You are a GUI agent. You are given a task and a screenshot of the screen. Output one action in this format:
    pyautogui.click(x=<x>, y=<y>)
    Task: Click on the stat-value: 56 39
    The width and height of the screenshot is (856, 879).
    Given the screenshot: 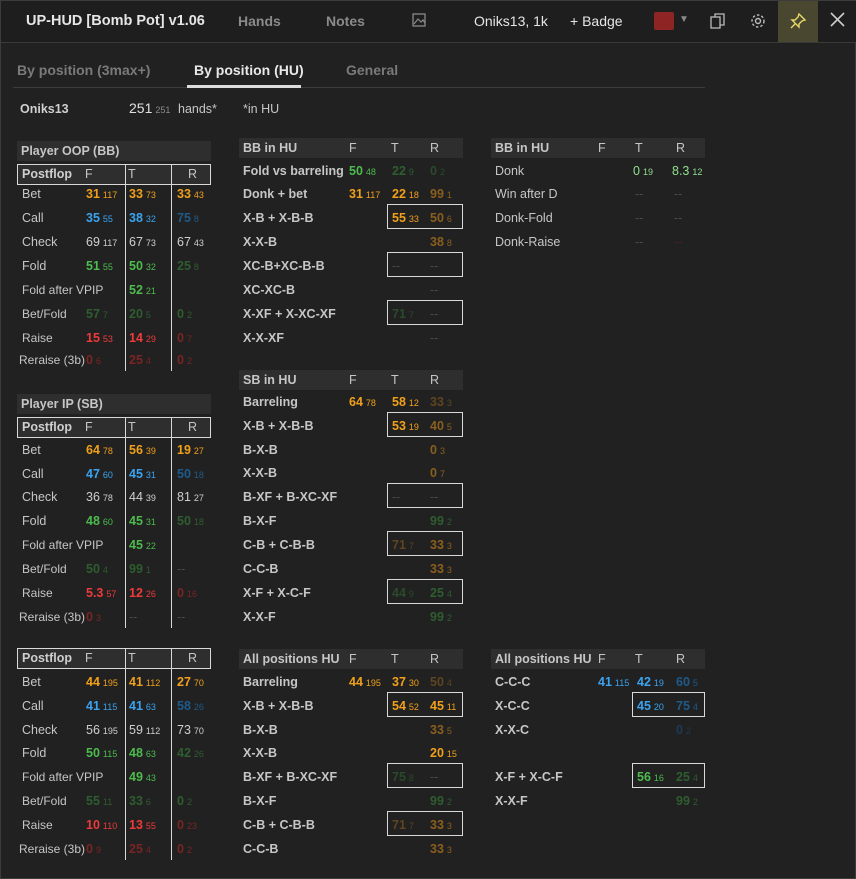 What is the action you would take?
    pyautogui.click(x=142, y=450)
    